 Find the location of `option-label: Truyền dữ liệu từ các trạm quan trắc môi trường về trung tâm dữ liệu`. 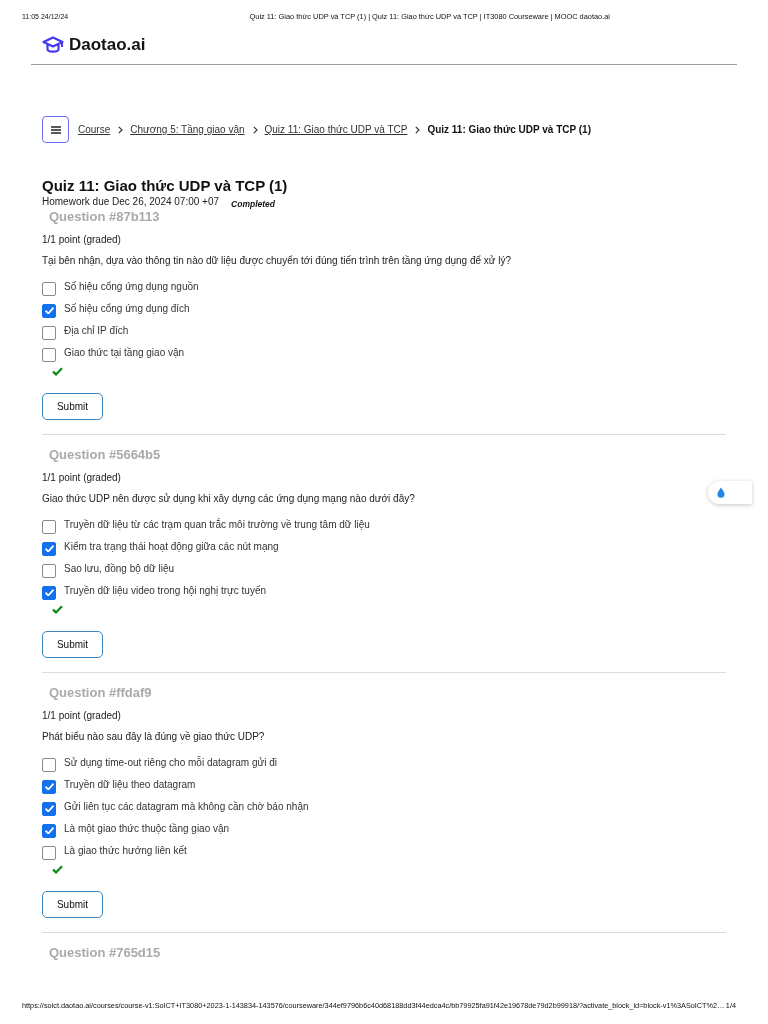

option-label: Truyền dữ liệu từ các trạm quan trắc môi trường về trung tâm dữ liệu is located at coordinates (217, 525).